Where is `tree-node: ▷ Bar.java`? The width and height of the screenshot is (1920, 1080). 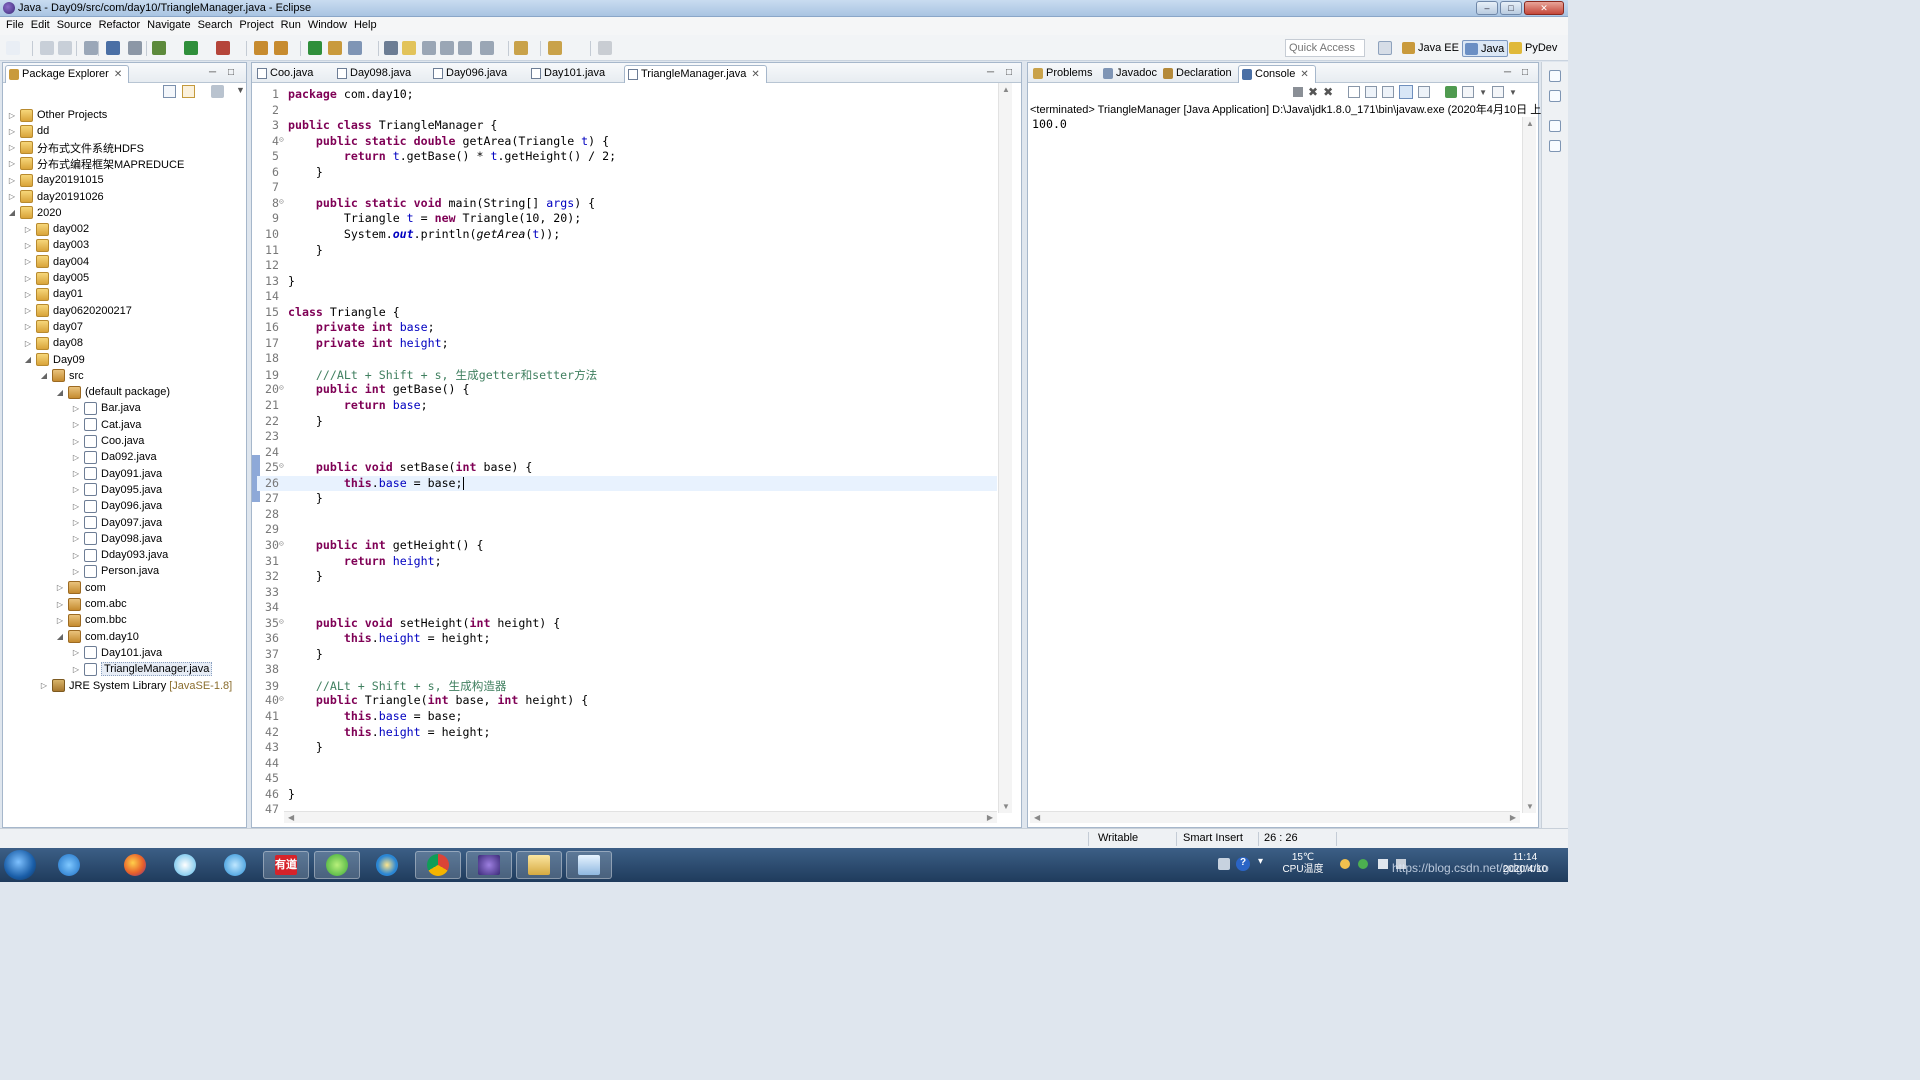 tree-node: ▷ Bar.java is located at coordinates (106, 408).